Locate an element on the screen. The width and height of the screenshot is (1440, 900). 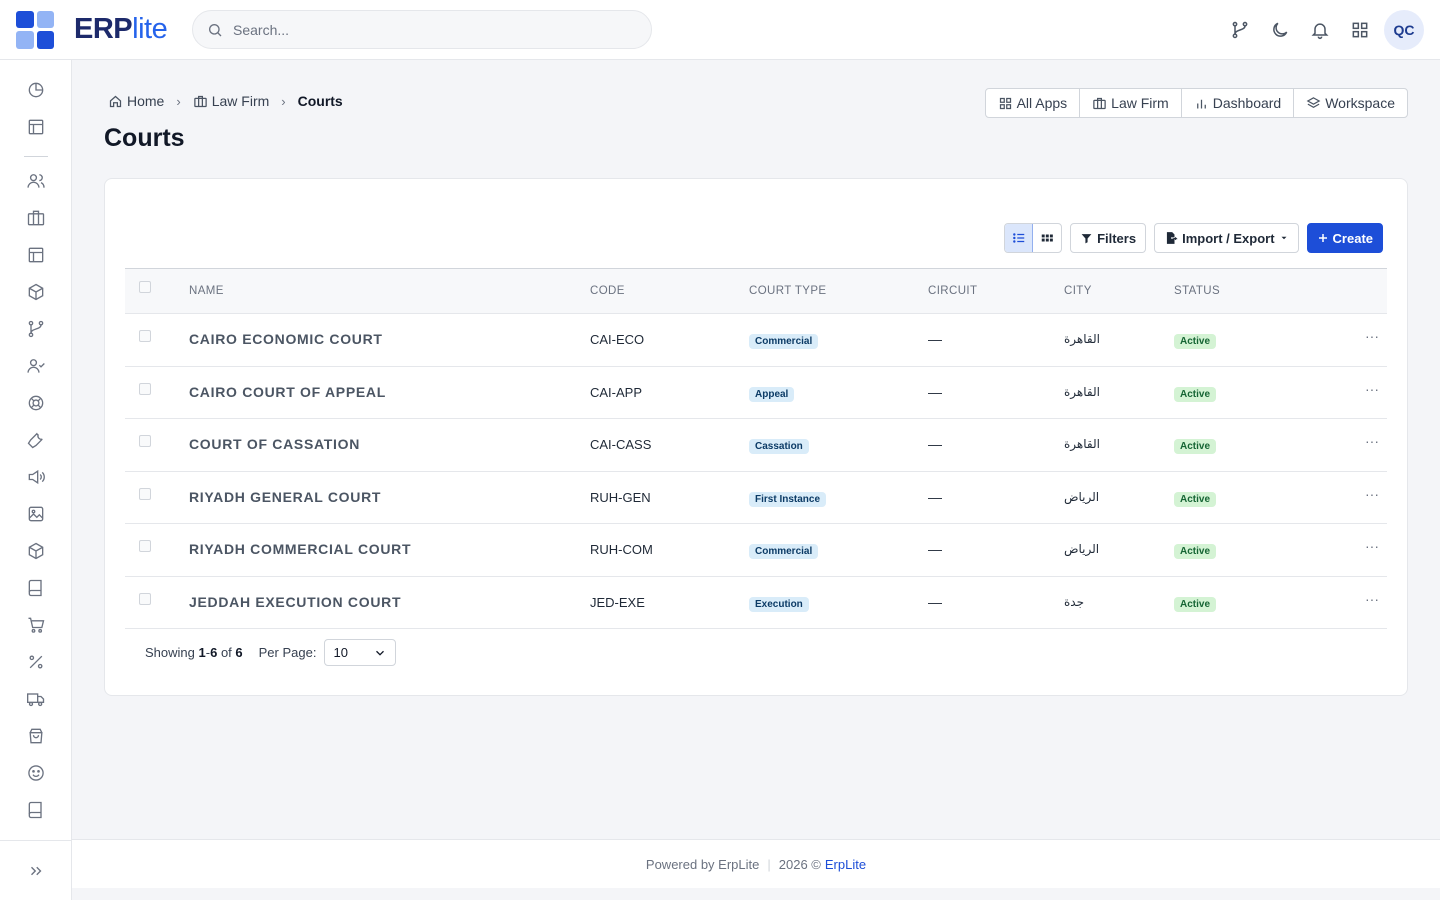
wrench-icon is located at coordinates (36, 440).